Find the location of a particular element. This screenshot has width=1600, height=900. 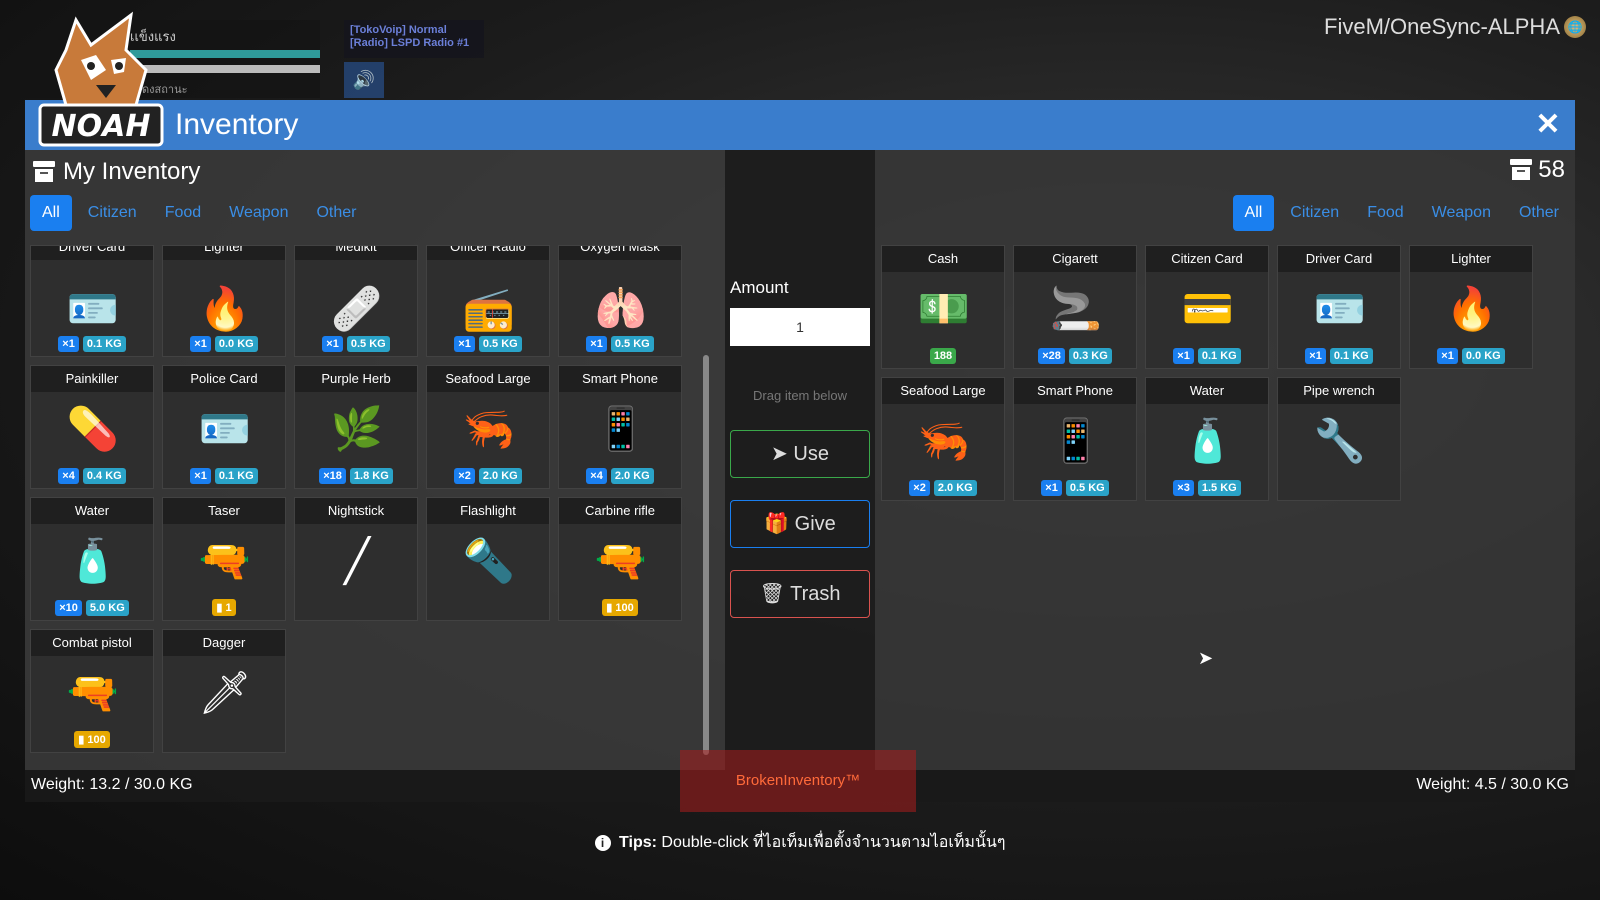

oxygen-tank-icon: 🫁 is located at coordinates (621, 308).